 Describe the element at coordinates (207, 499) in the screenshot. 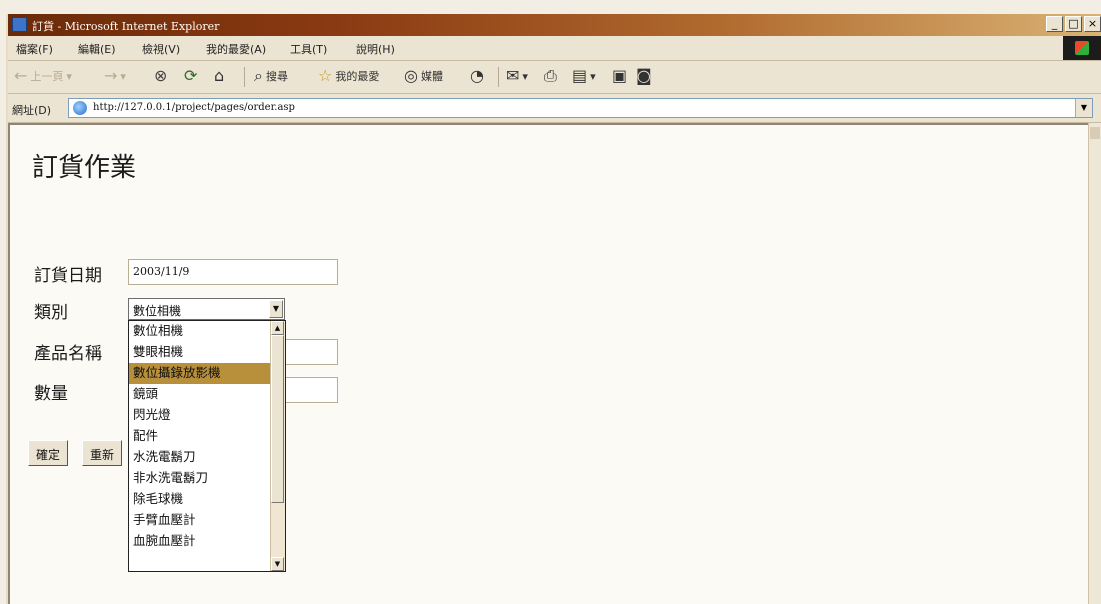

I see `category-option: 除毛球機` at that location.